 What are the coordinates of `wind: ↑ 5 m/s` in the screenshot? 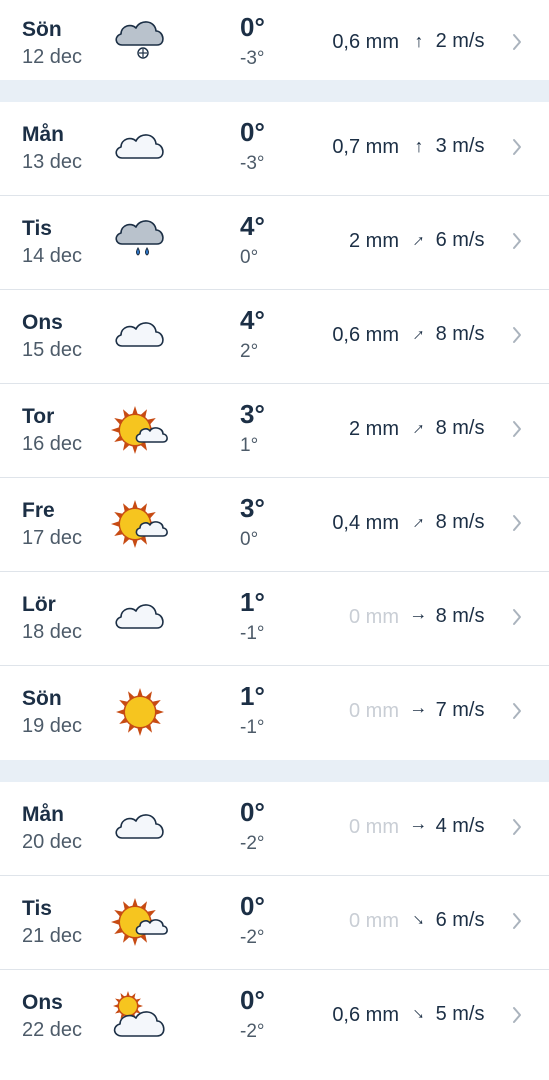 It's located at (458, 1014).